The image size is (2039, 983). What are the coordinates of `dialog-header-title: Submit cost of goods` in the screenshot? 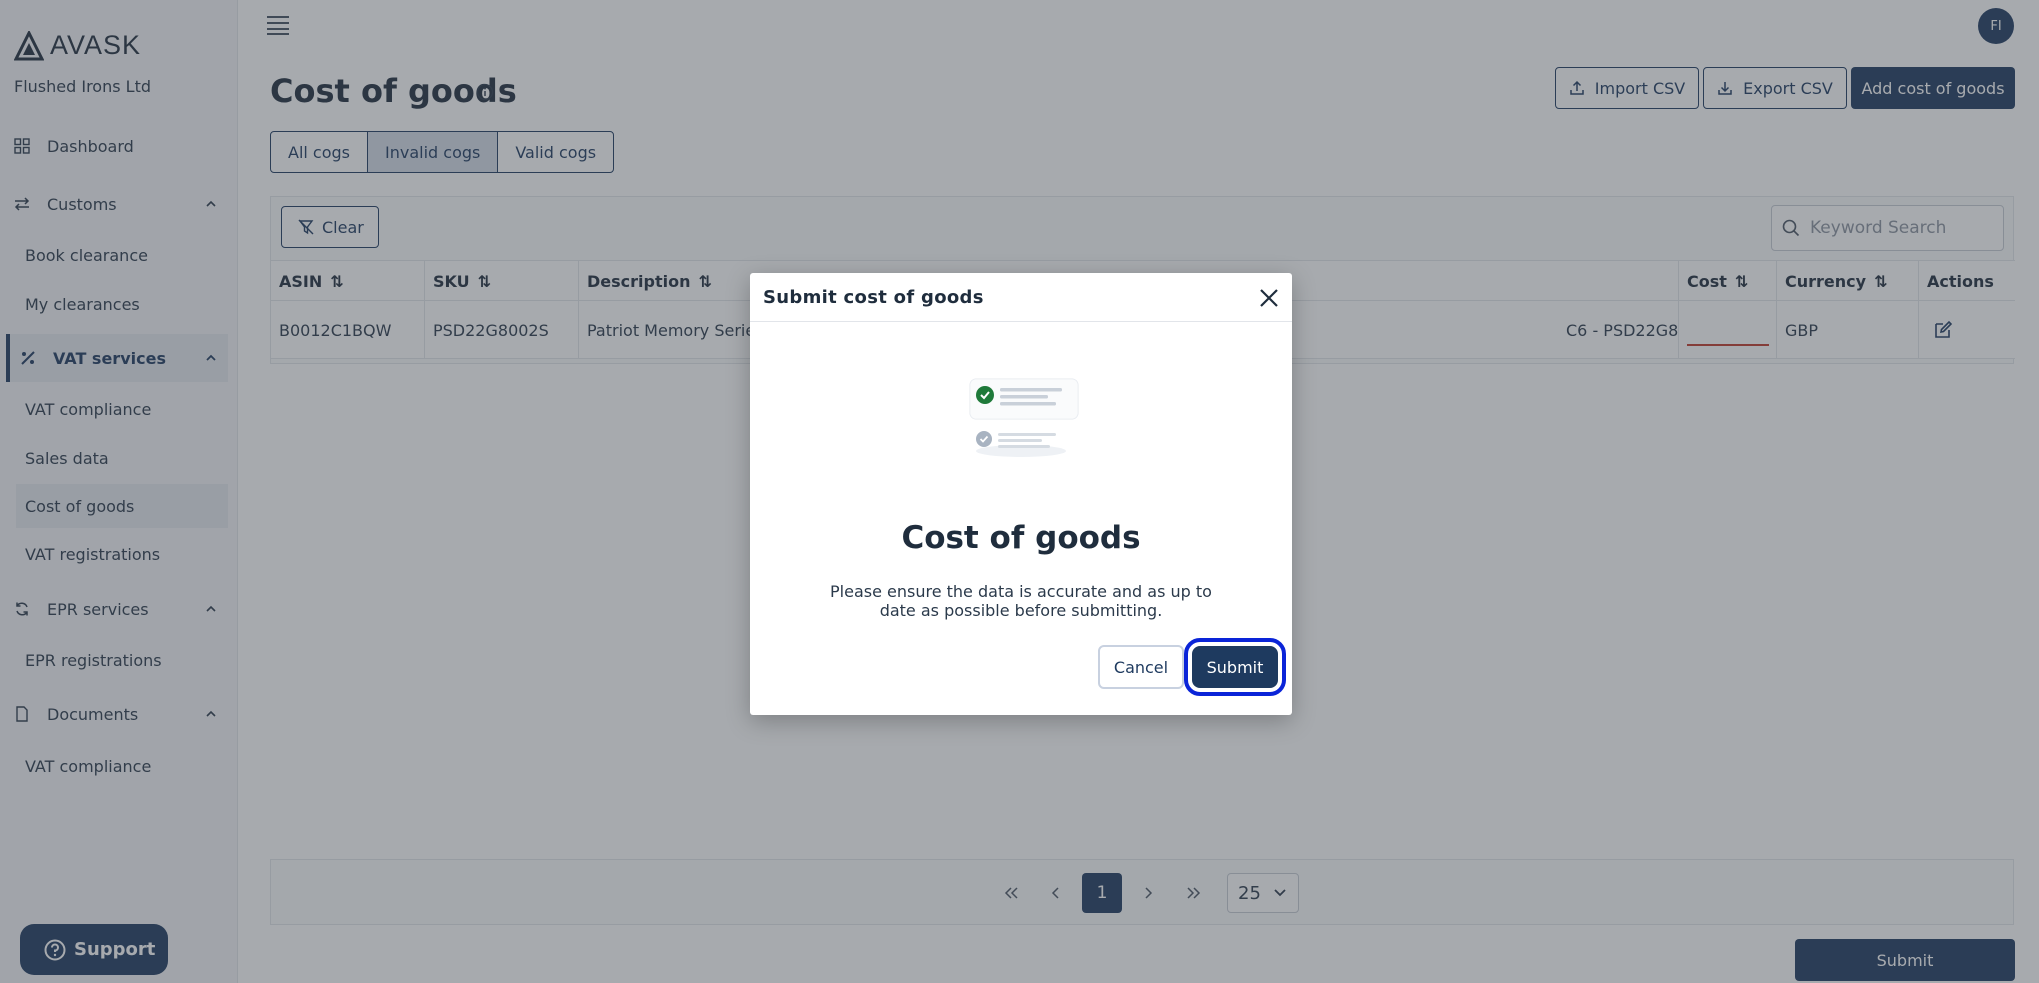 It's located at (873, 297).